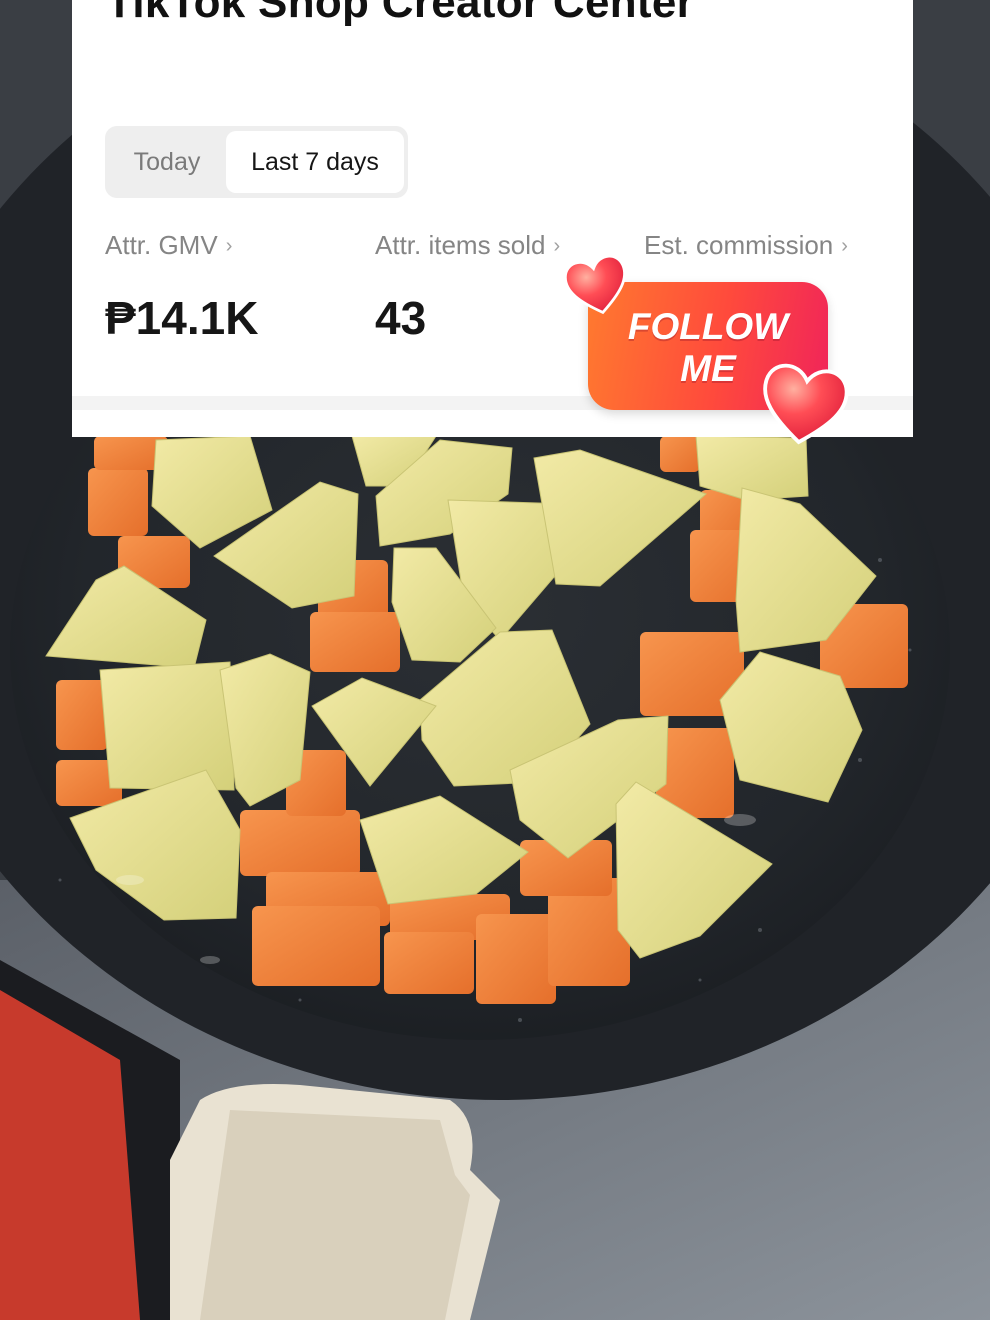 The height and width of the screenshot is (1320, 990). Describe the element at coordinates (460, 245) in the screenshot. I see `metric-label: Attr. items sold` at that location.